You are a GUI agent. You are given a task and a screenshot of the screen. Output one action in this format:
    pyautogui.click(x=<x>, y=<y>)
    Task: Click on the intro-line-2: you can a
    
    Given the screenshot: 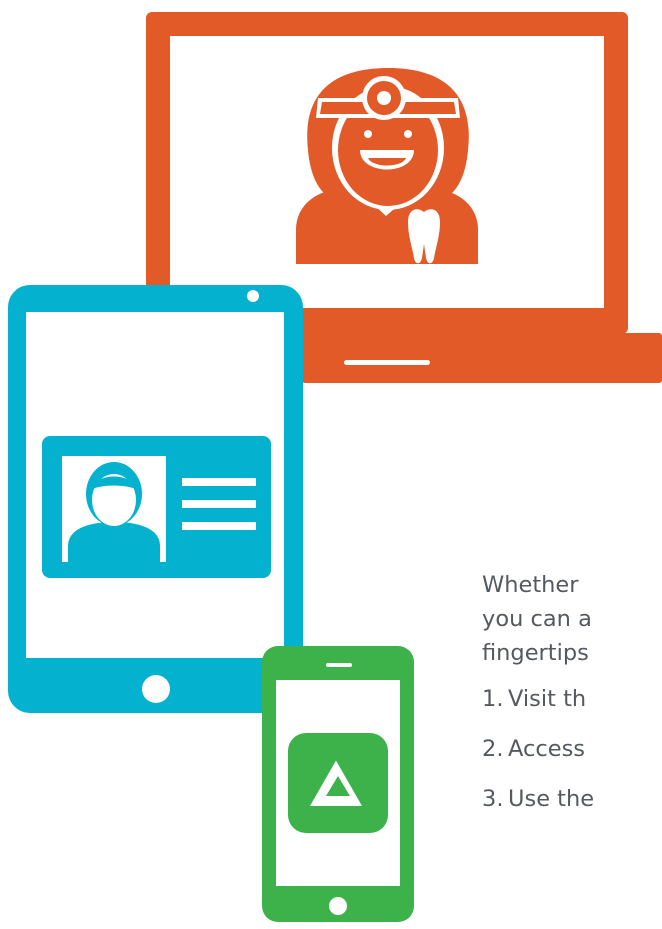 What is the action you would take?
    pyautogui.click(x=537, y=619)
    